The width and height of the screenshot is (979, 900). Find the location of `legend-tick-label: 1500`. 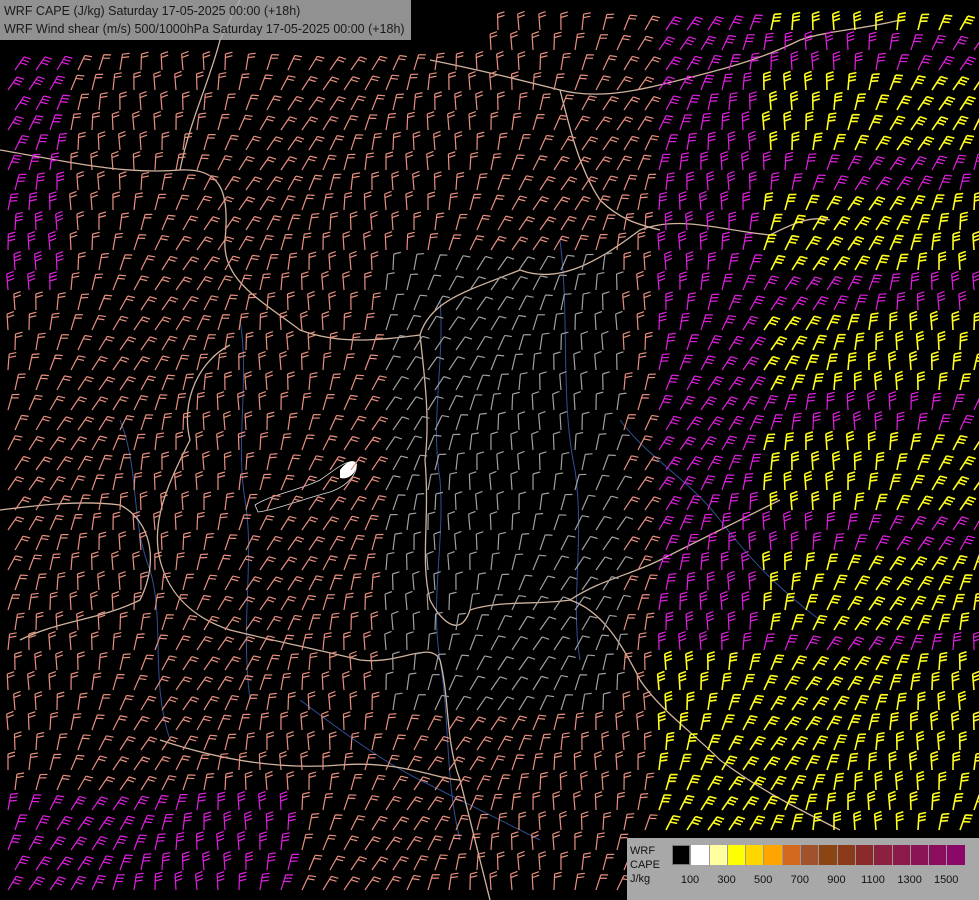

legend-tick-label: 1500 is located at coordinates (946, 880).